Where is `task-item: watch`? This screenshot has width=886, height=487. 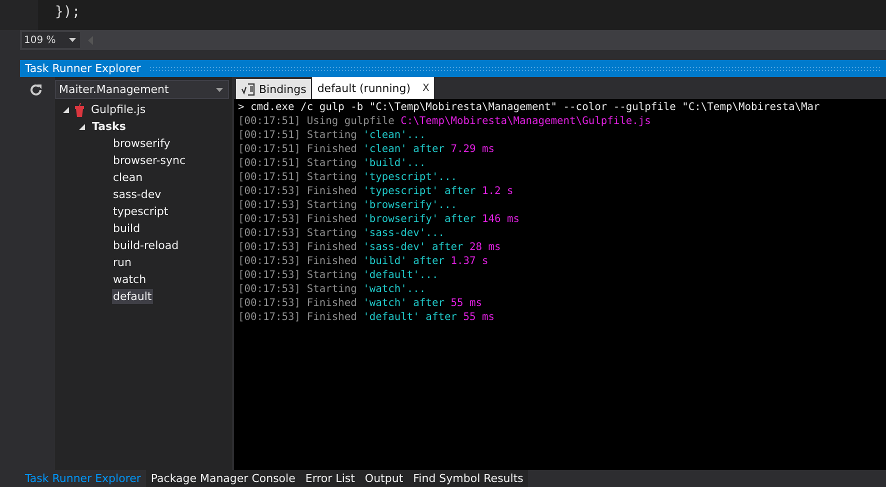
task-item: watch is located at coordinates (130, 279).